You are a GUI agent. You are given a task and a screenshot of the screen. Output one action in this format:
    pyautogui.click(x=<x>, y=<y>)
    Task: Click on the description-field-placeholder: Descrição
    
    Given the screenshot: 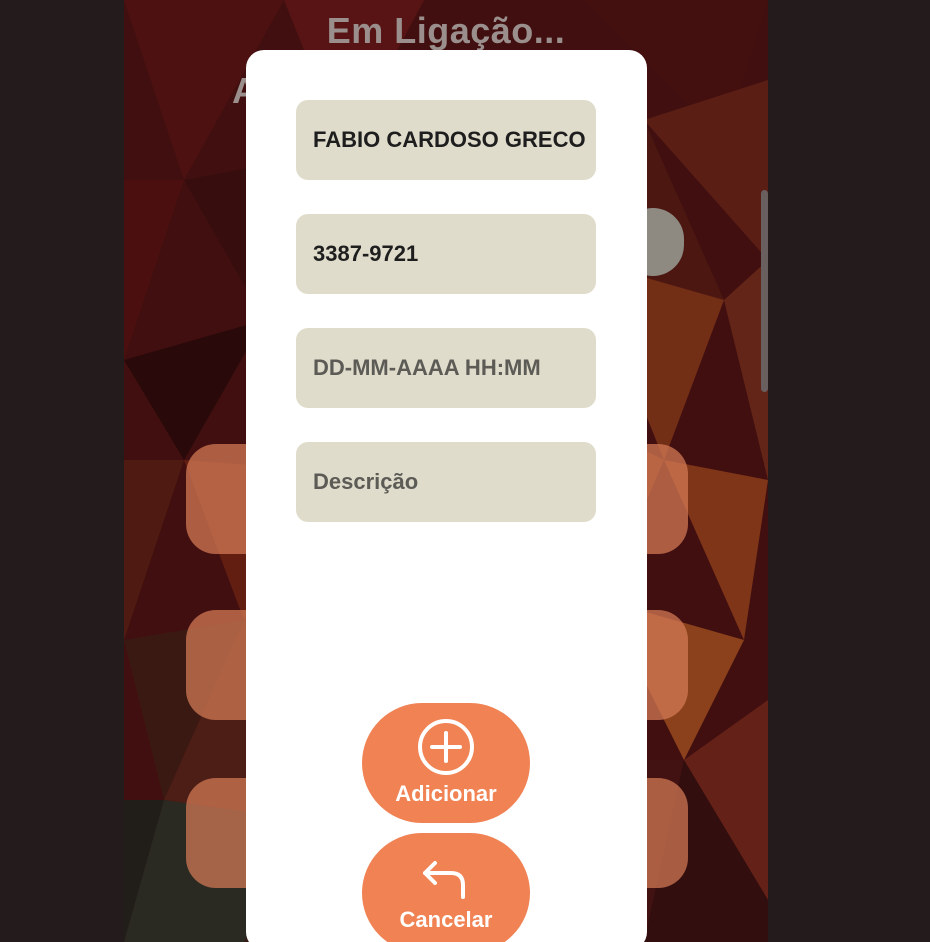 What is the action you would take?
    pyautogui.click(x=366, y=481)
    